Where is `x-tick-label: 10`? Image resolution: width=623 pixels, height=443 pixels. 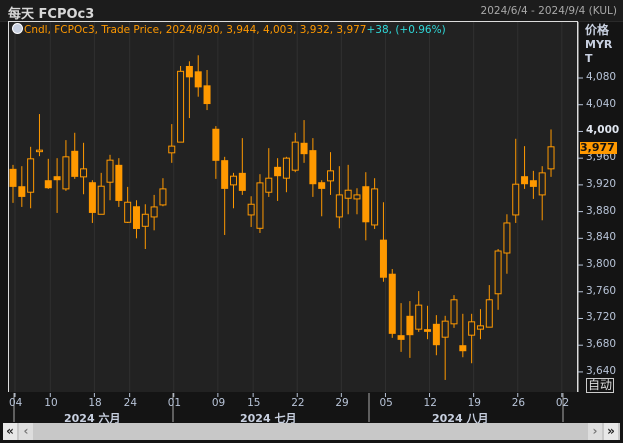 x-tick-label: 10 is located at coordinates (51, 403).